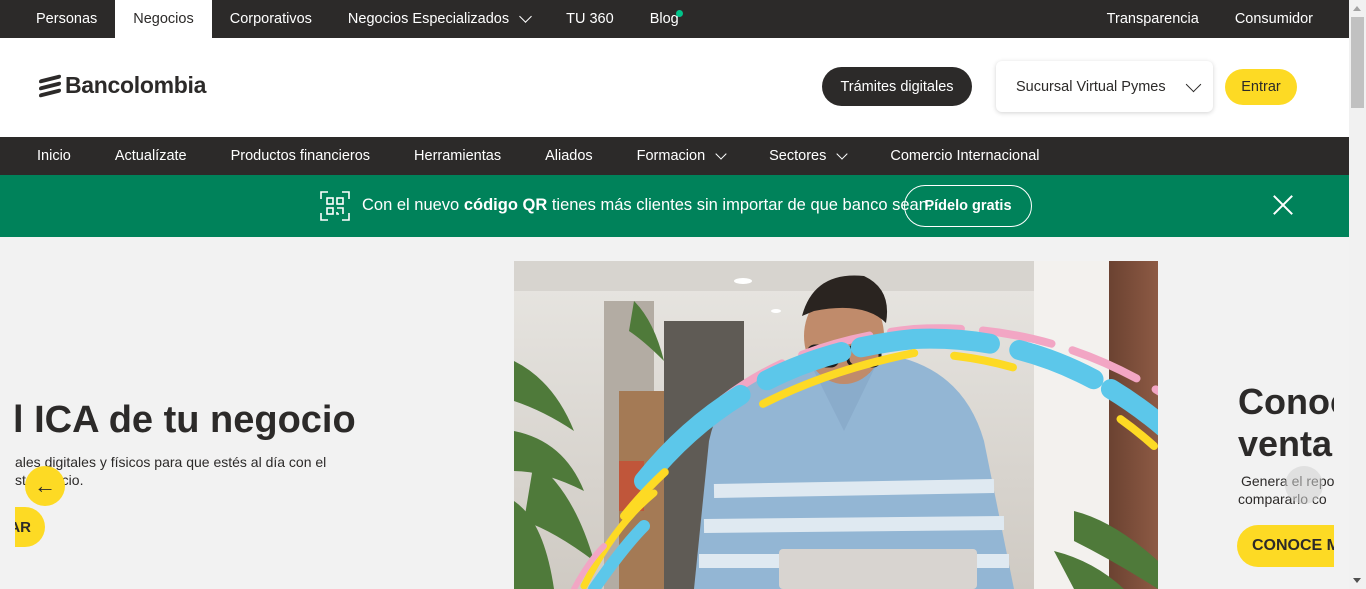 This screenshot has height=589, width=1366. I want to click on nav-item-label: Formacion, so click(671, 156).